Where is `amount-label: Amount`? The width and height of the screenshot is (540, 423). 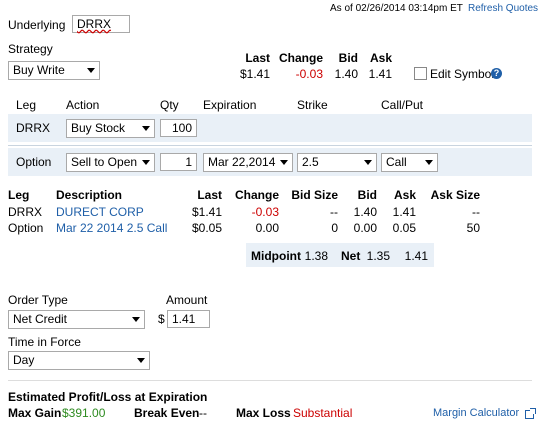
amount-label: Amount is located at coordinates (187, 300).